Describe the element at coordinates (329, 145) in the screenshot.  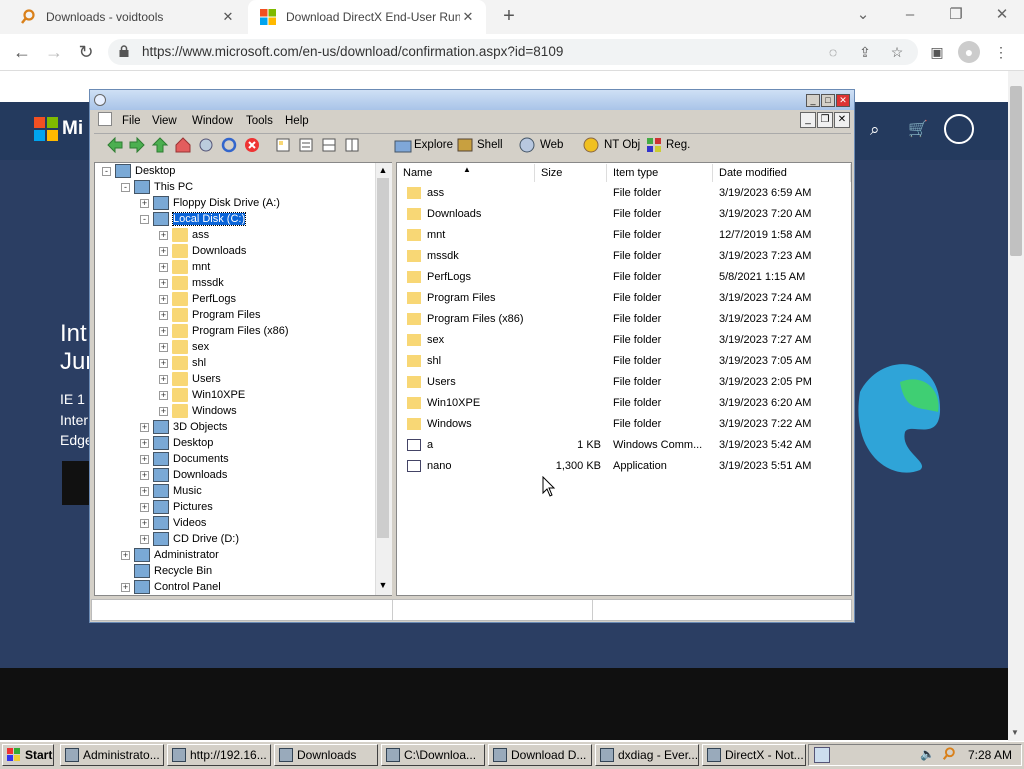
I see `list-icon` at that location.